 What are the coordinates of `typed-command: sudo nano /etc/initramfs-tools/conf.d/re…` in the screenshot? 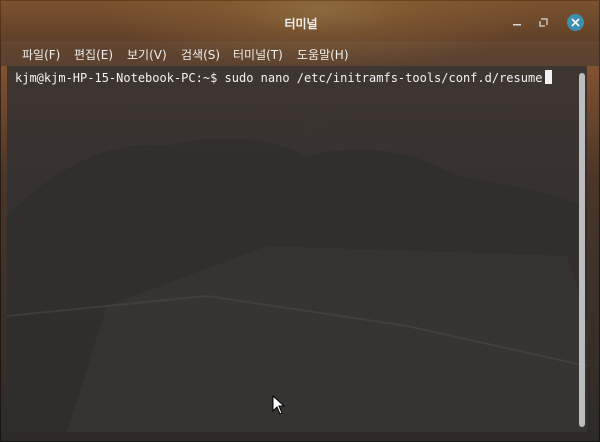 It's located at (383, 78).